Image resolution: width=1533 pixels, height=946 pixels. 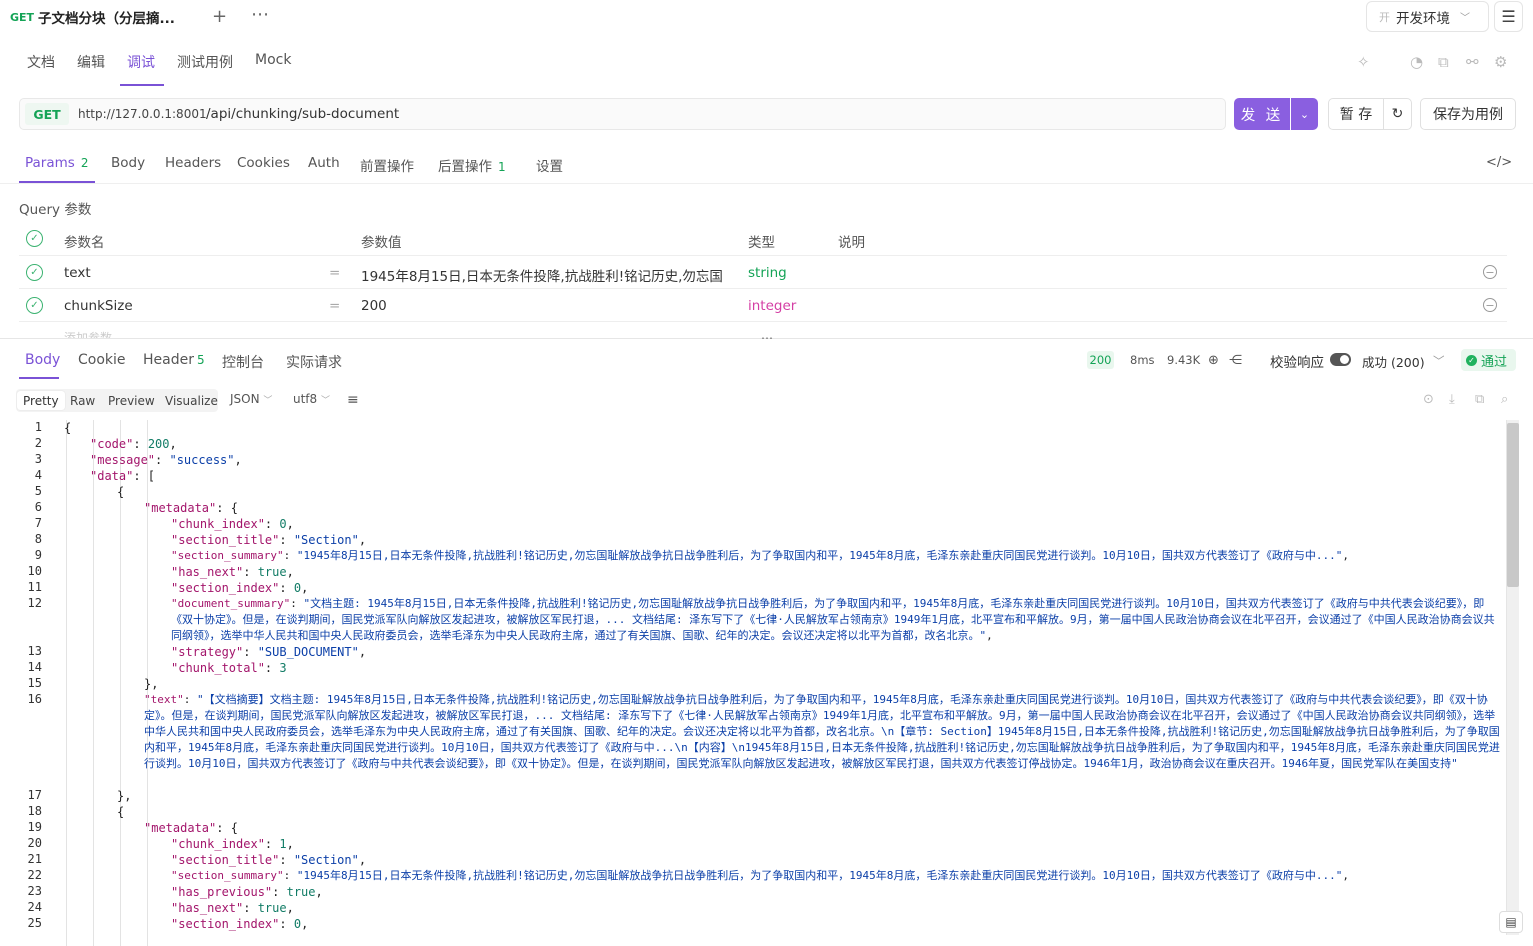 I want to click on send-dropdown-button: ⌄, so click(x=1304, y=114).